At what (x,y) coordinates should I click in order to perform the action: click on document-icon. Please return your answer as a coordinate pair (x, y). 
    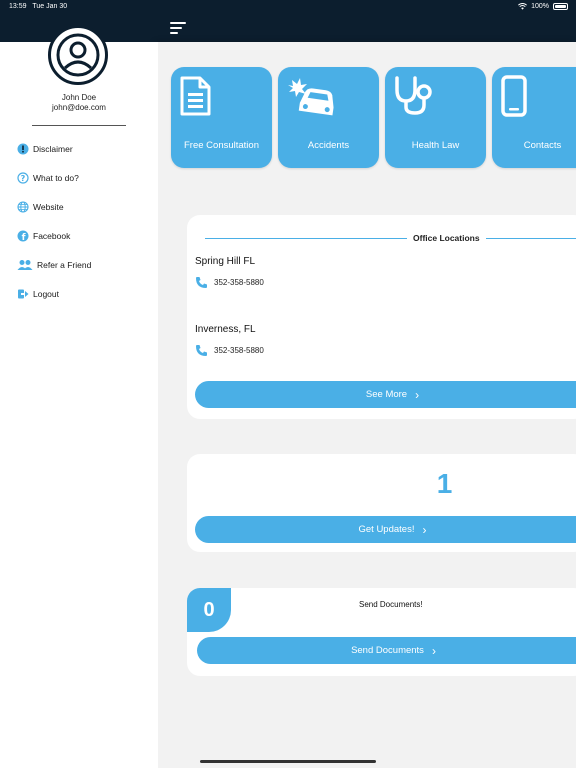
    Looking at the image, I should click on (196, 98).